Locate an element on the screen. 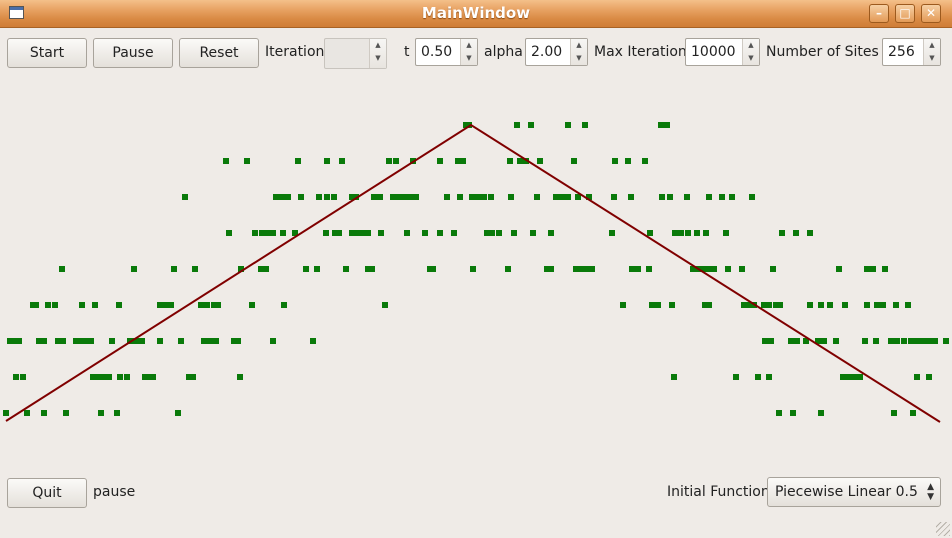  resize-grip is located at coordinates (943, 529).